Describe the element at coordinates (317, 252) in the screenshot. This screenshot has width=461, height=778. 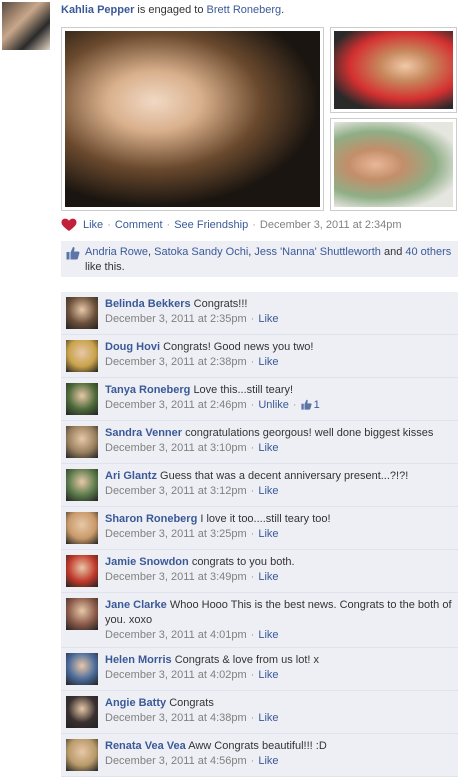
I see `liker-link: Jess 'Nanna' Shuttleworth` at that location.